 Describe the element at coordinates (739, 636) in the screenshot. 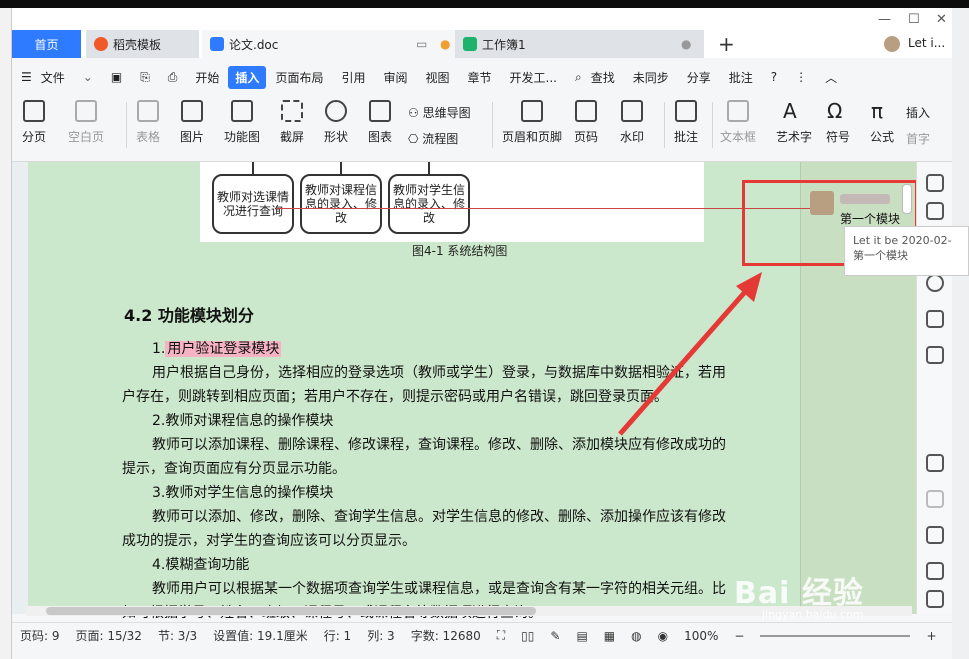

I see `zoom-out-icon: −` at that location.